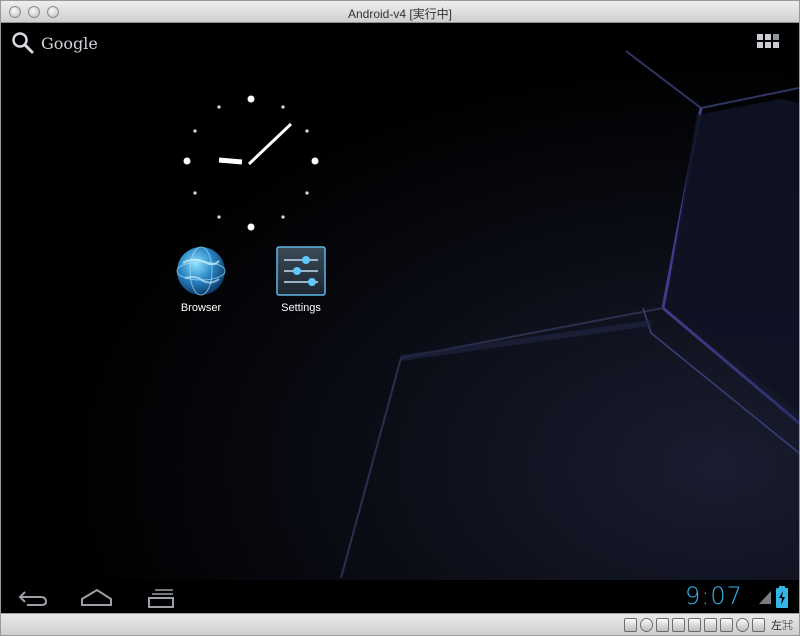 The image size is (800, 636). I want to click on analog-clock-widget, so click(251, 163).